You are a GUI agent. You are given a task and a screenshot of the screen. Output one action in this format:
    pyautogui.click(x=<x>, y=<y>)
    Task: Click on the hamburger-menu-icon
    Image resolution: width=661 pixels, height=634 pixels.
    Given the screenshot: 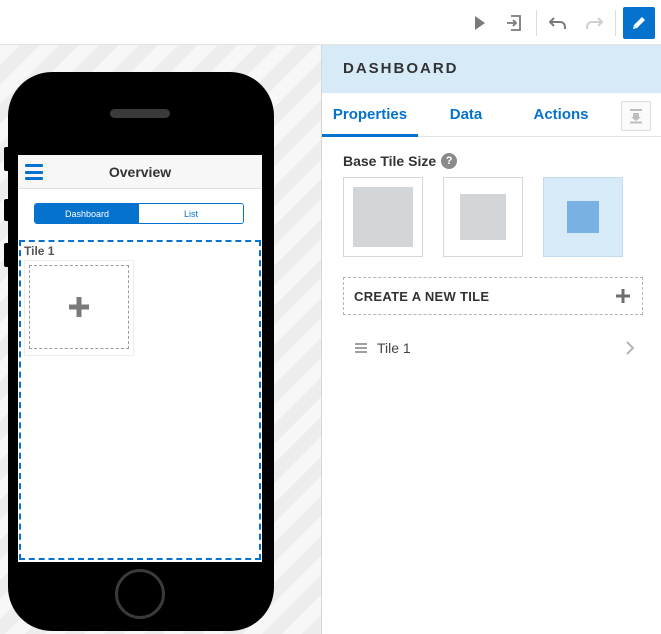 What is the action you would take?
    pyautogui.click(x=34, y=172)
    